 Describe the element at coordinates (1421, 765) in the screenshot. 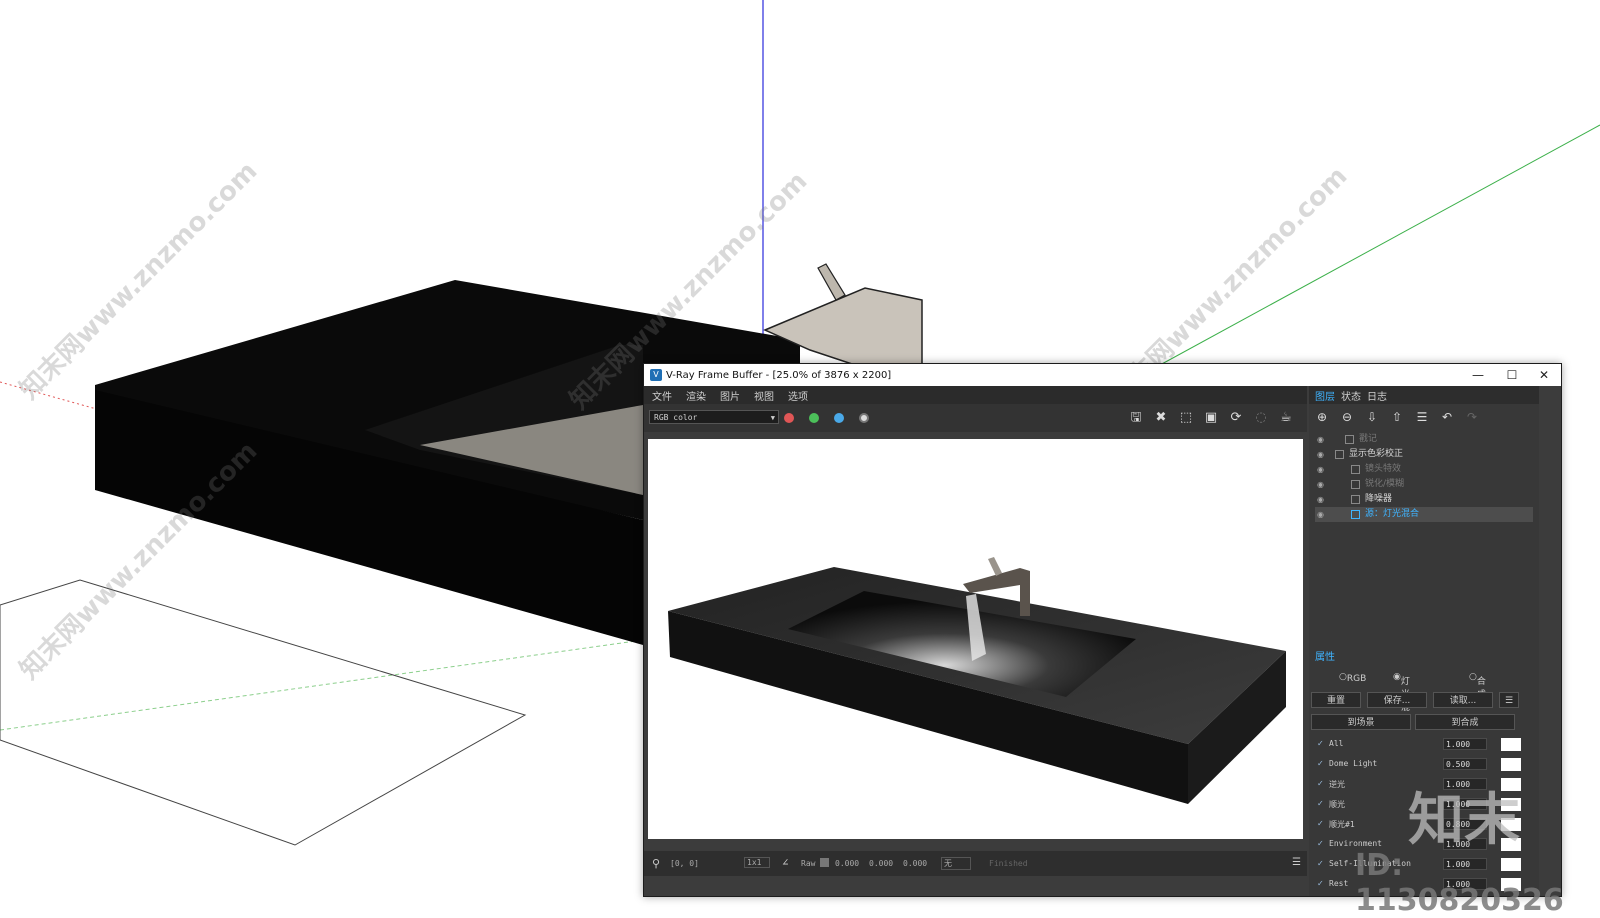

I see `lightmix-row: ✓ Dome Light 0.500` at that location.